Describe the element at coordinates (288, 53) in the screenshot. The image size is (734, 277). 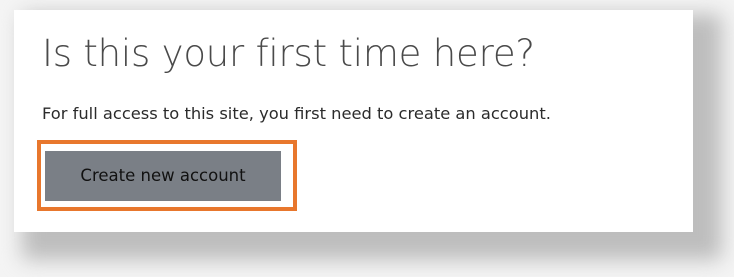
I see `page-title: Is this your first time here?` at that location.